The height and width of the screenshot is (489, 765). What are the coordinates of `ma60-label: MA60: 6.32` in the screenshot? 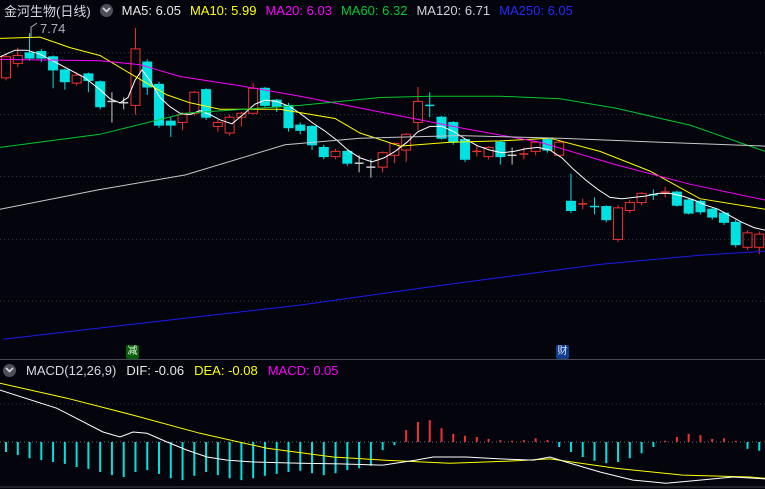 It's located at (374, 10).